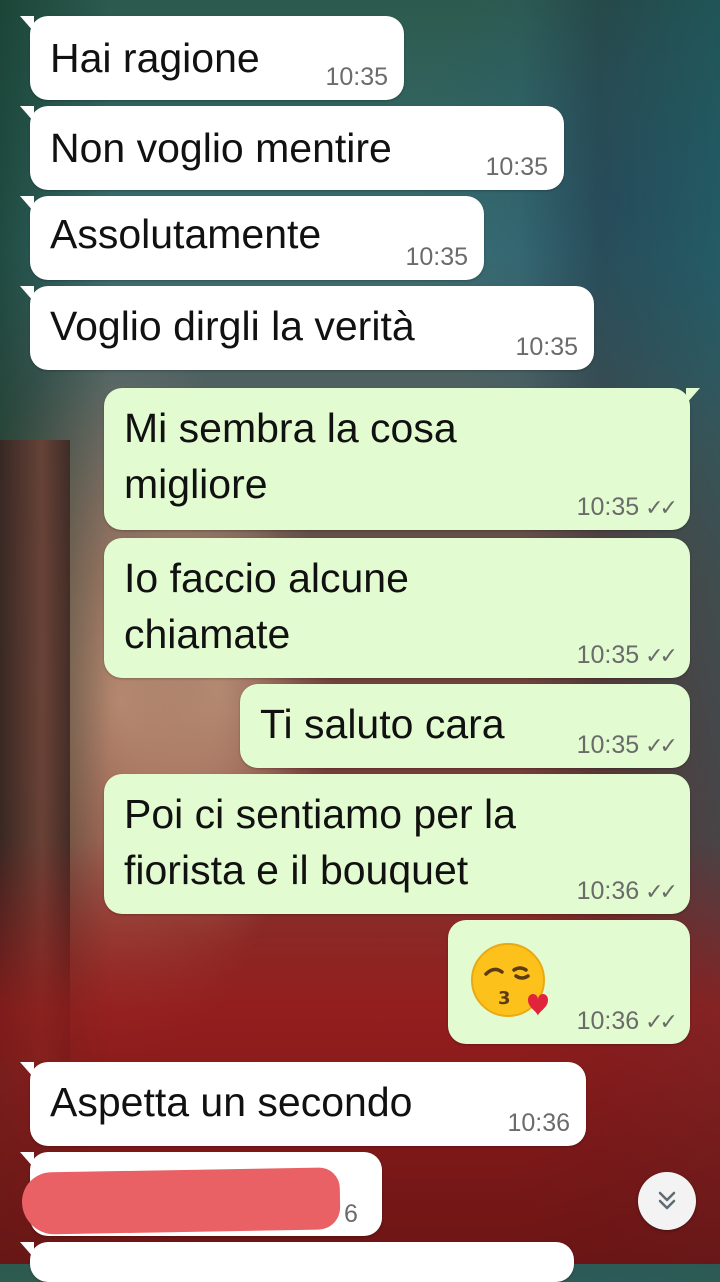  I want to click on message-text: Non voglio mentire, so click(221, 148).